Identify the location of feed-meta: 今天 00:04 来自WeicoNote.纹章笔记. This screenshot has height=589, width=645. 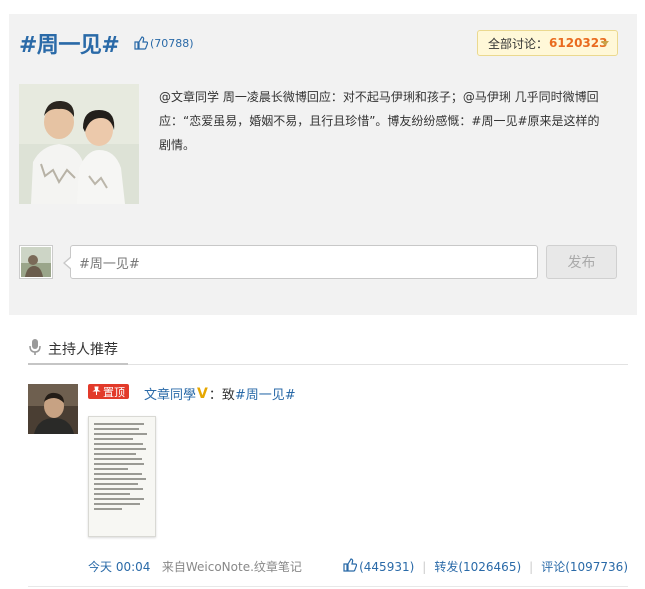
(195, 566).